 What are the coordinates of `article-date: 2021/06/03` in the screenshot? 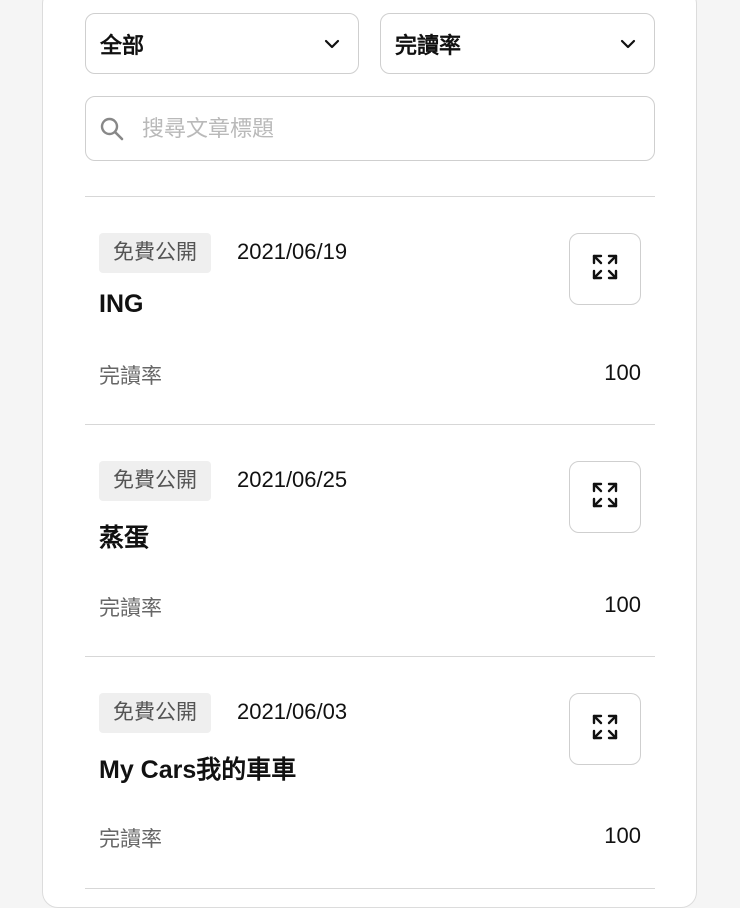 It's located at (292, 711).